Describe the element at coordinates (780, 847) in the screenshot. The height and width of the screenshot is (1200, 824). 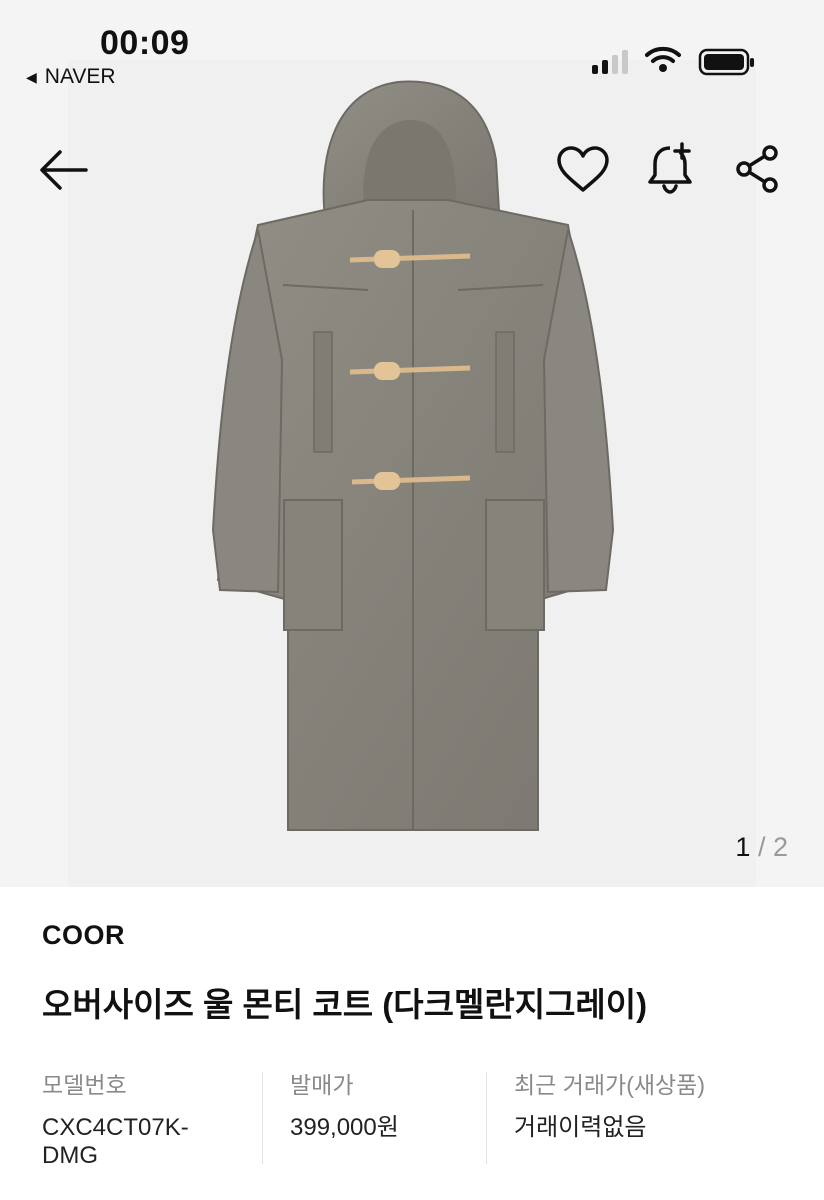
I see `image-counter-total: 2` at that location.